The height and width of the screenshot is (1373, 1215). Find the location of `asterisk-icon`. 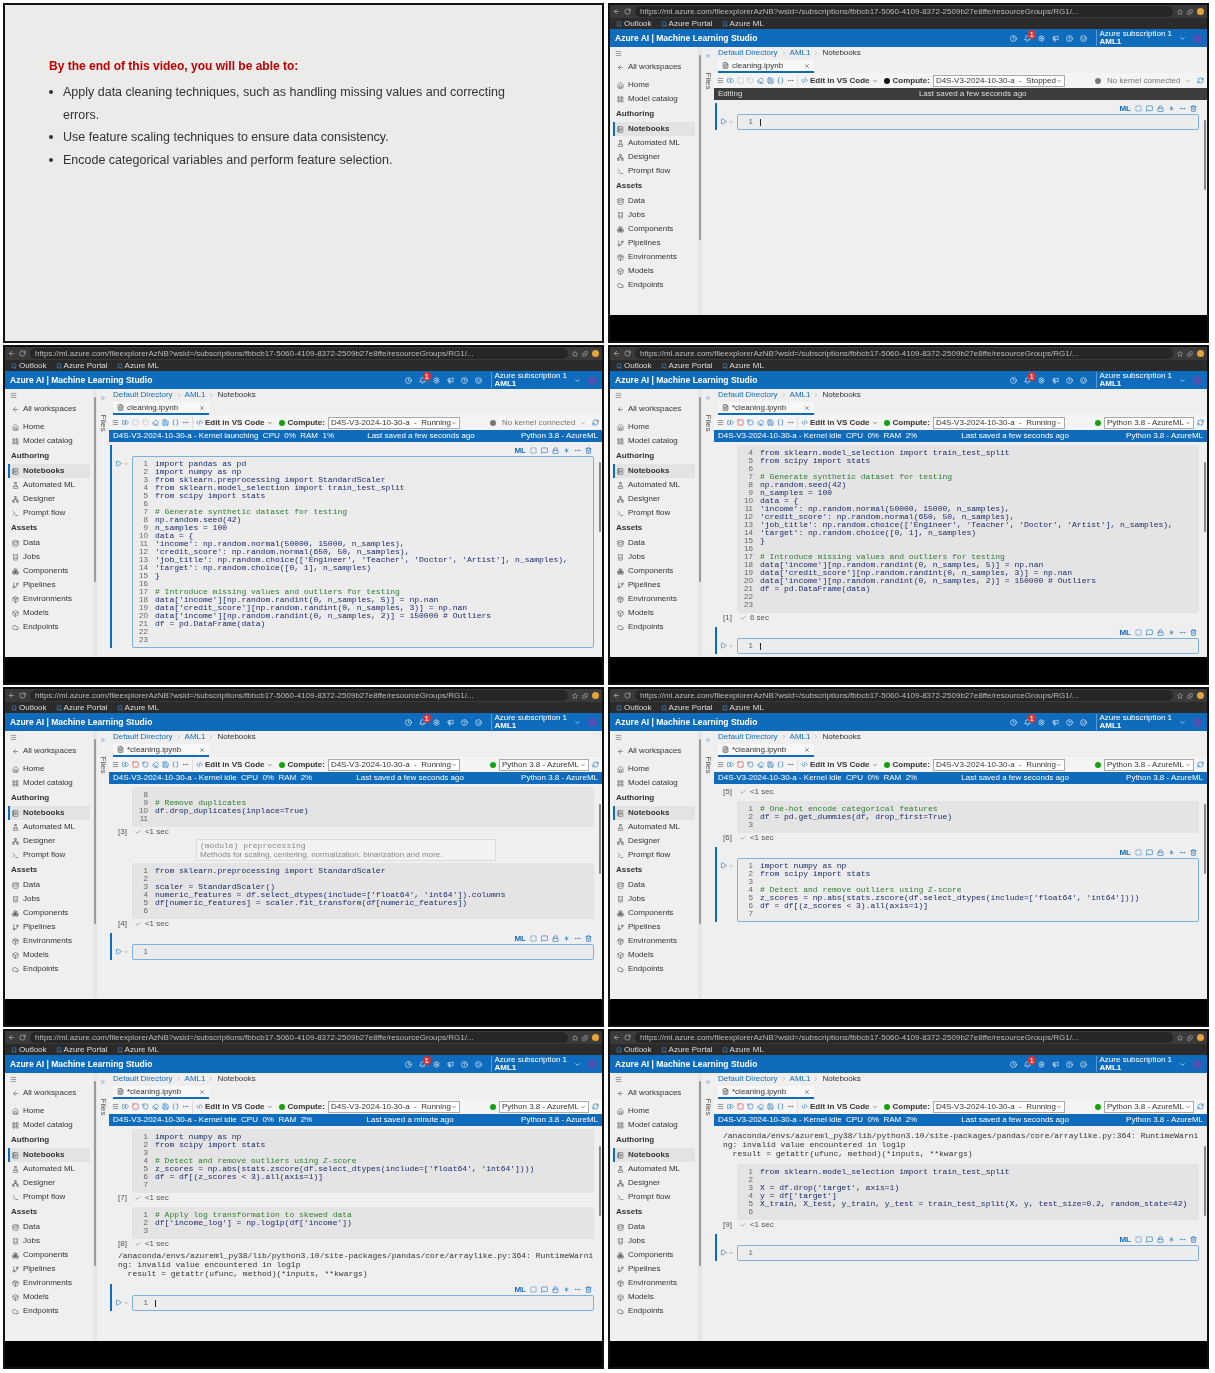

asterisk-icon is located at coordinates (1171, 1239).